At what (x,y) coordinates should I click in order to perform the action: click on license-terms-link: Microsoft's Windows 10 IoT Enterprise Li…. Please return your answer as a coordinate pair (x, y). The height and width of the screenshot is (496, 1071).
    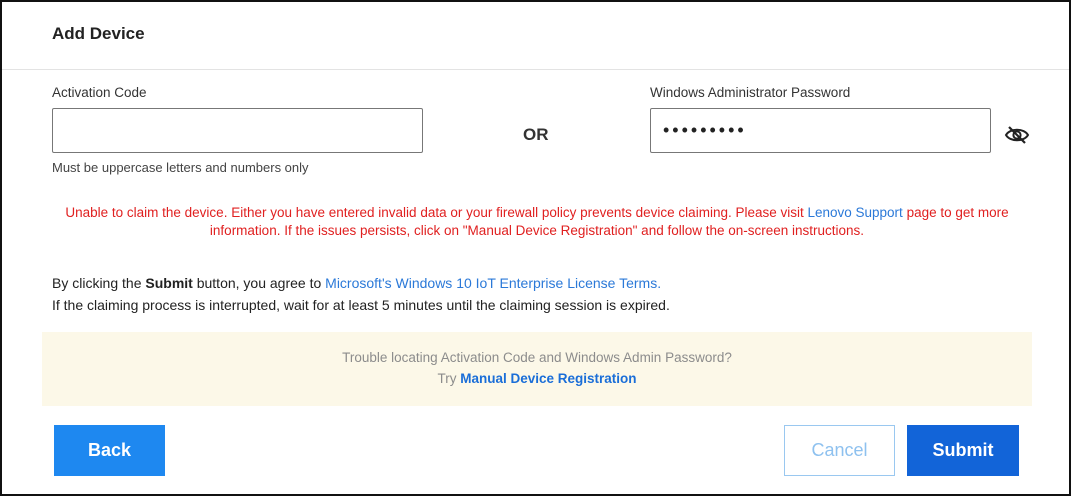
    Looking at the image, I should click on (493, 283).